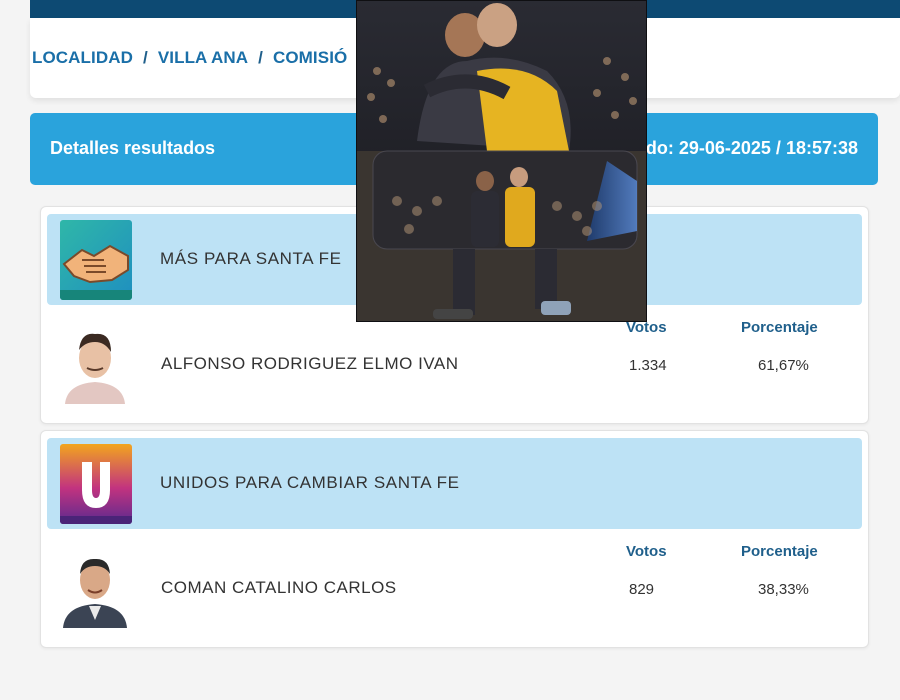 The width and height of the screenshot is (900, 700). What do you see at coordinates (251, 258) in the screenshot?
I see `party-name: MÁS PARA SANTA FE` at bounding box center [251, 258].